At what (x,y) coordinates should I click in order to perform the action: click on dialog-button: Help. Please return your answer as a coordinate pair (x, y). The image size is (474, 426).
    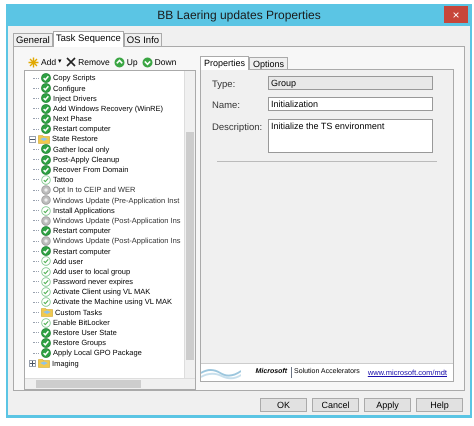
    Looking at the image, I should click on (439, 405).